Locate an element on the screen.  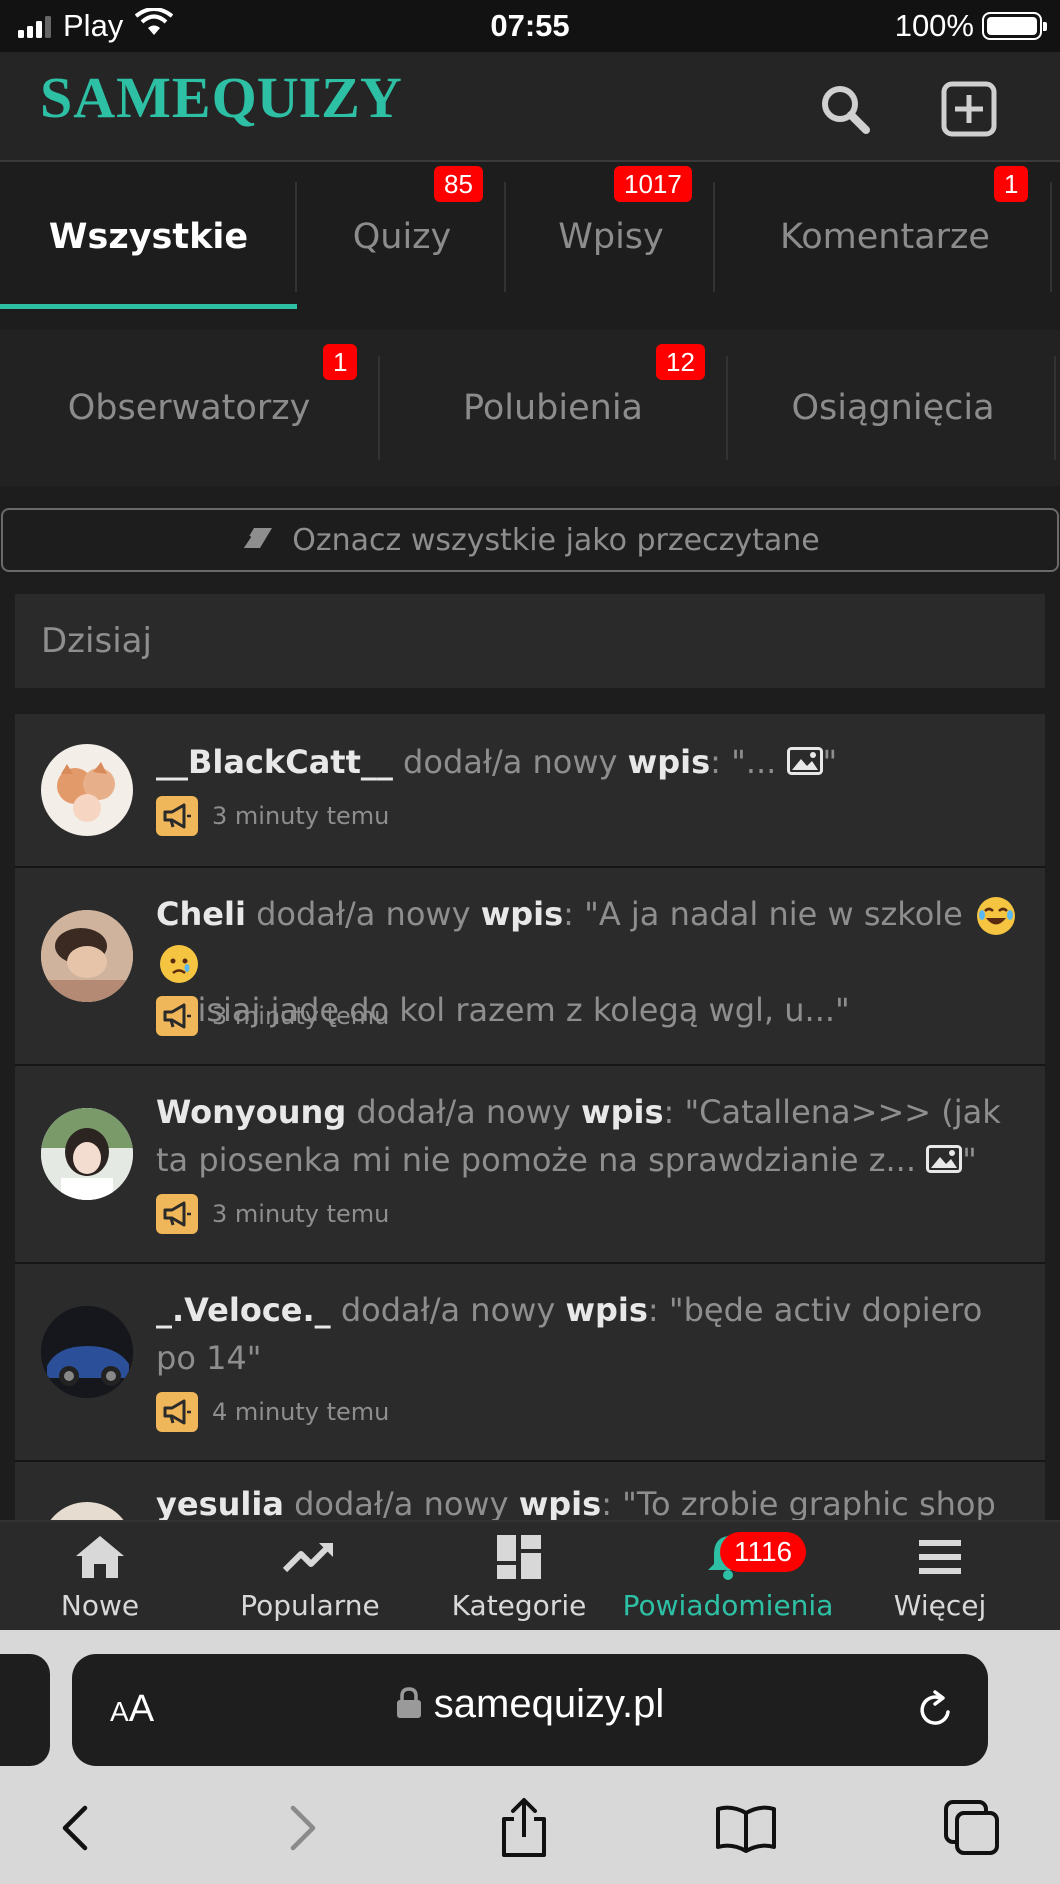
crying-emoji-icon is located at coordinates (179, 964).